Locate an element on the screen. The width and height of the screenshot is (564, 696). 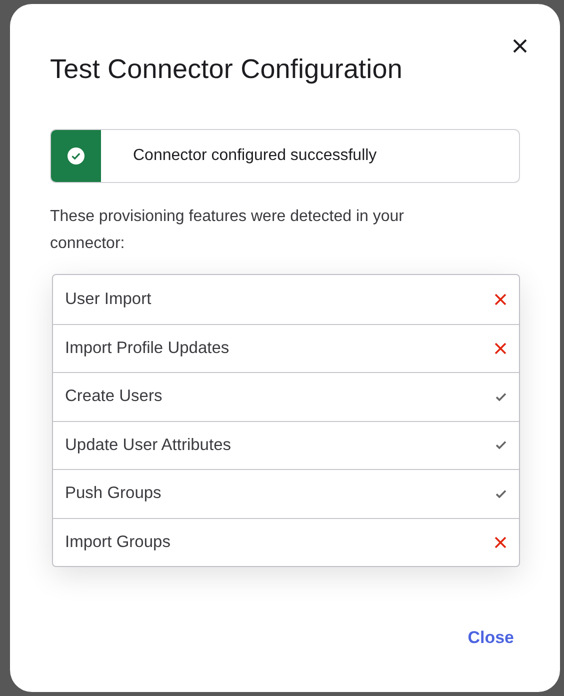
alert-message: Connector configured successfully is located at coordinates (254, 156).